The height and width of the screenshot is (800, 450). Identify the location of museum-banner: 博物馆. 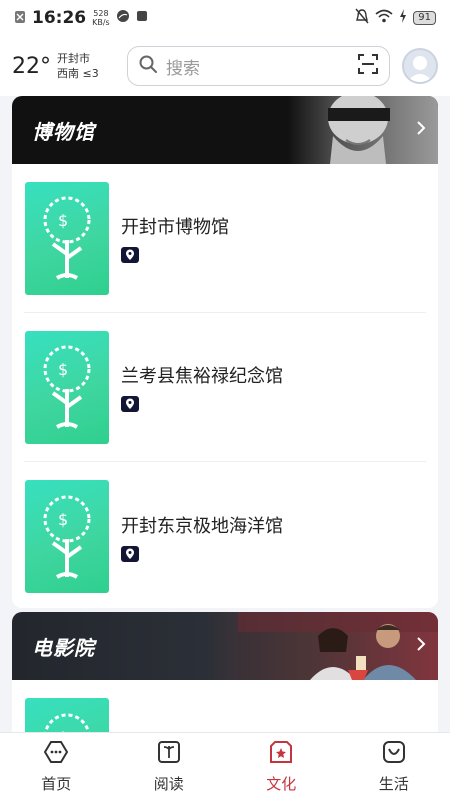
(225, 130).